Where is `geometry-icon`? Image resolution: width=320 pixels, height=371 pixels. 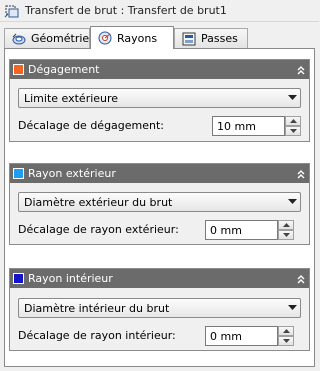 geometry-icon is located at coordinates (19, 39).